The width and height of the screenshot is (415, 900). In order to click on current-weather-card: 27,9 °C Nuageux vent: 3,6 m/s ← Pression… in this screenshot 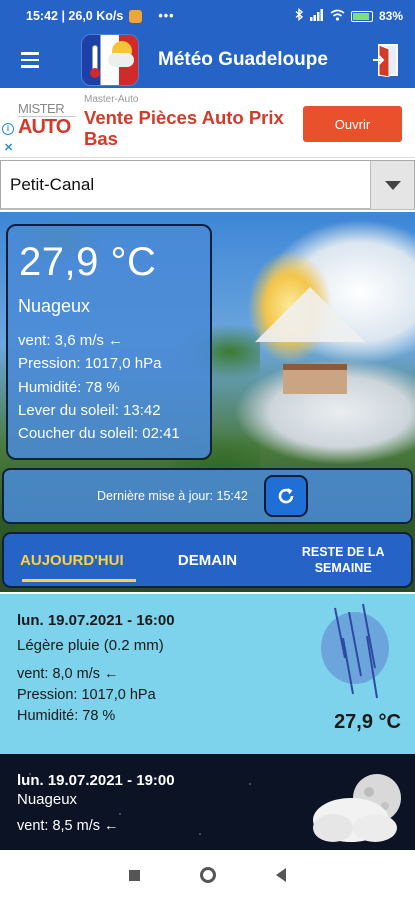, I will do `click(109, 342)`.